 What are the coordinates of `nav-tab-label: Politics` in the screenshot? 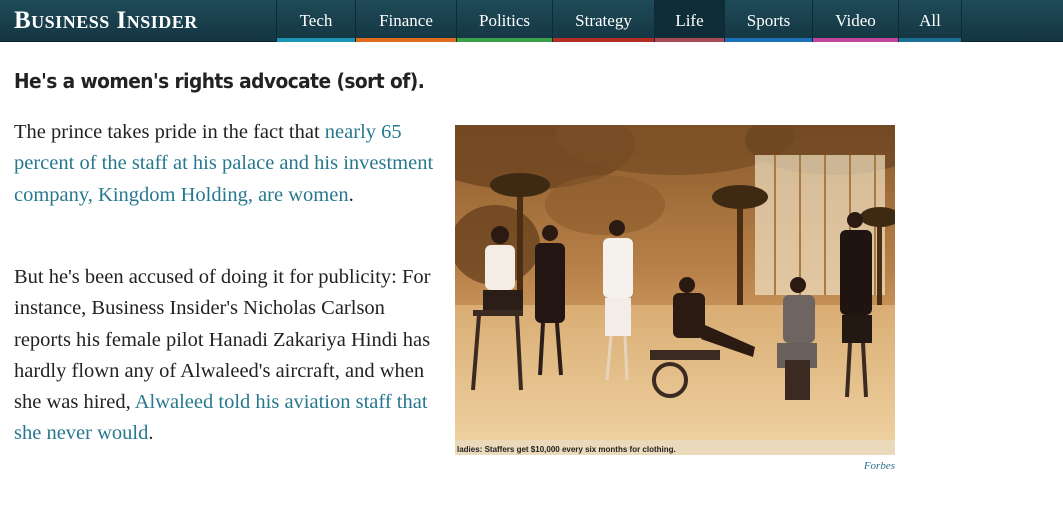 It's located at (504, 20).